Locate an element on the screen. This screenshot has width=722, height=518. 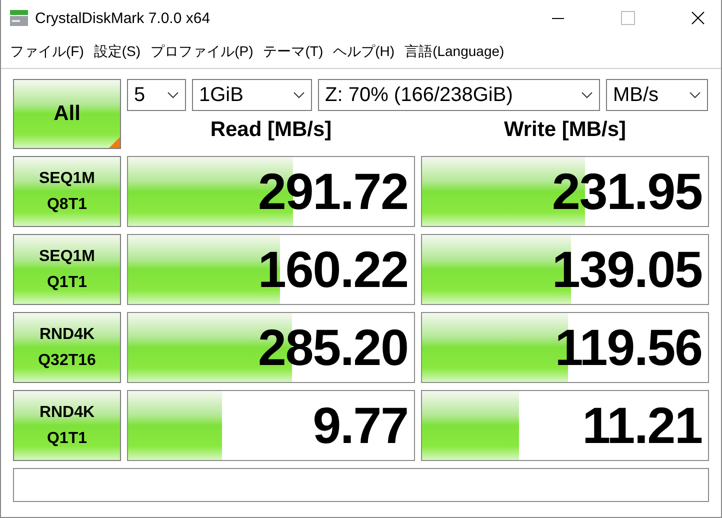
drive-icon is located at coordinates (19, 18).